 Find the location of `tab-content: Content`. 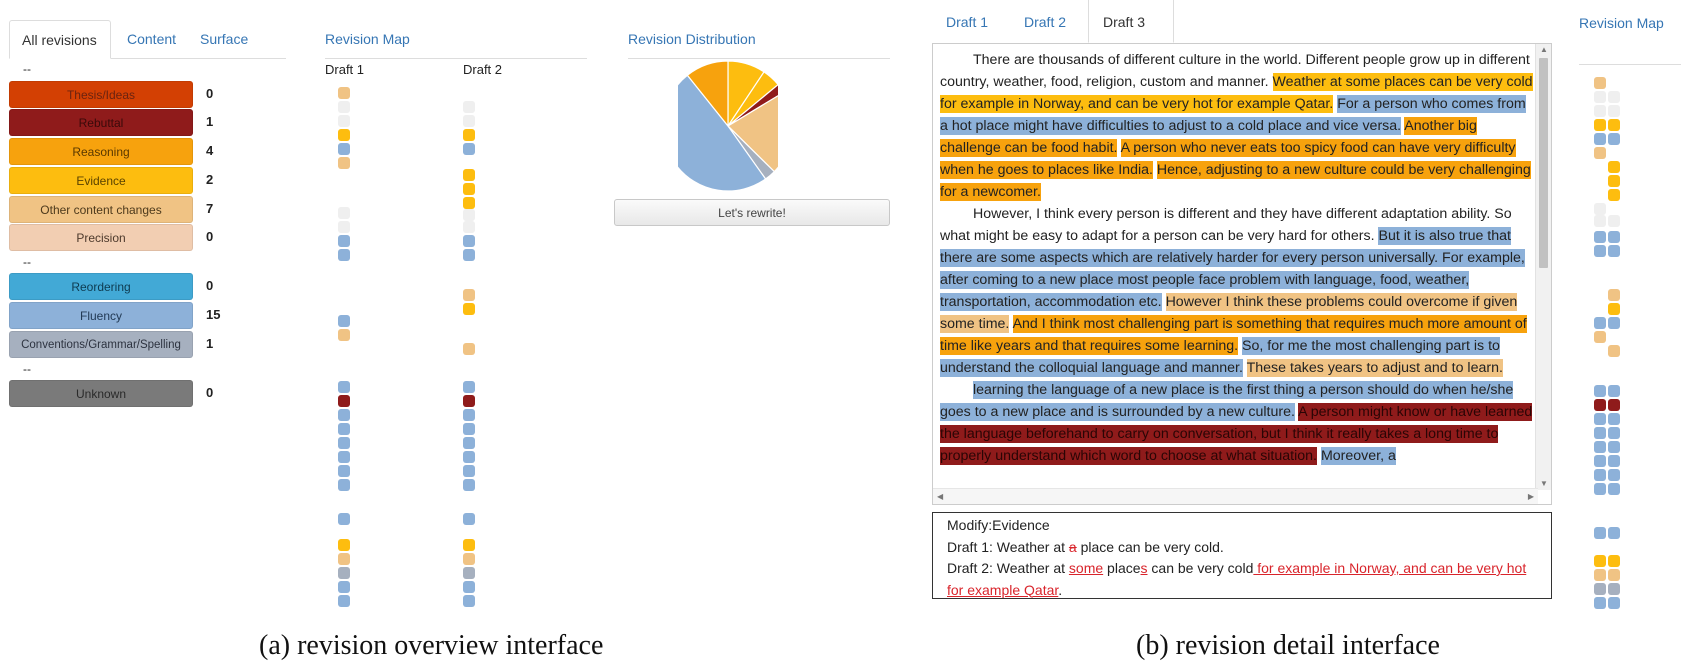

tab-content: Content is located at coordinates (151, 39).